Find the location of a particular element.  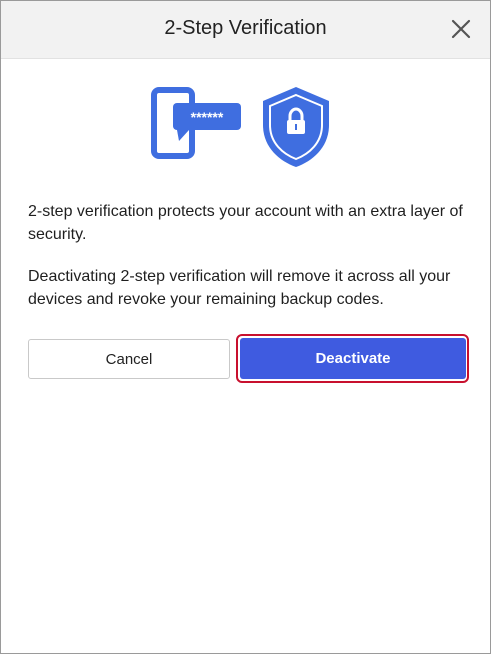

dialog-header: 2-Step Verification is located at coordinates (245, 30).